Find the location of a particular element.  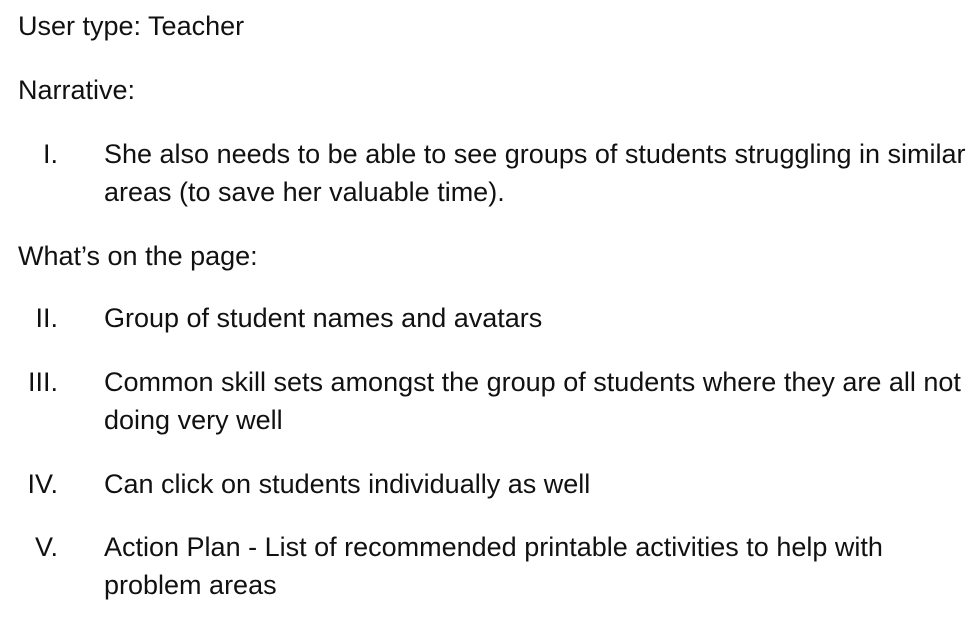

list-item-numeral: II. is located at coordinates (46, 318).